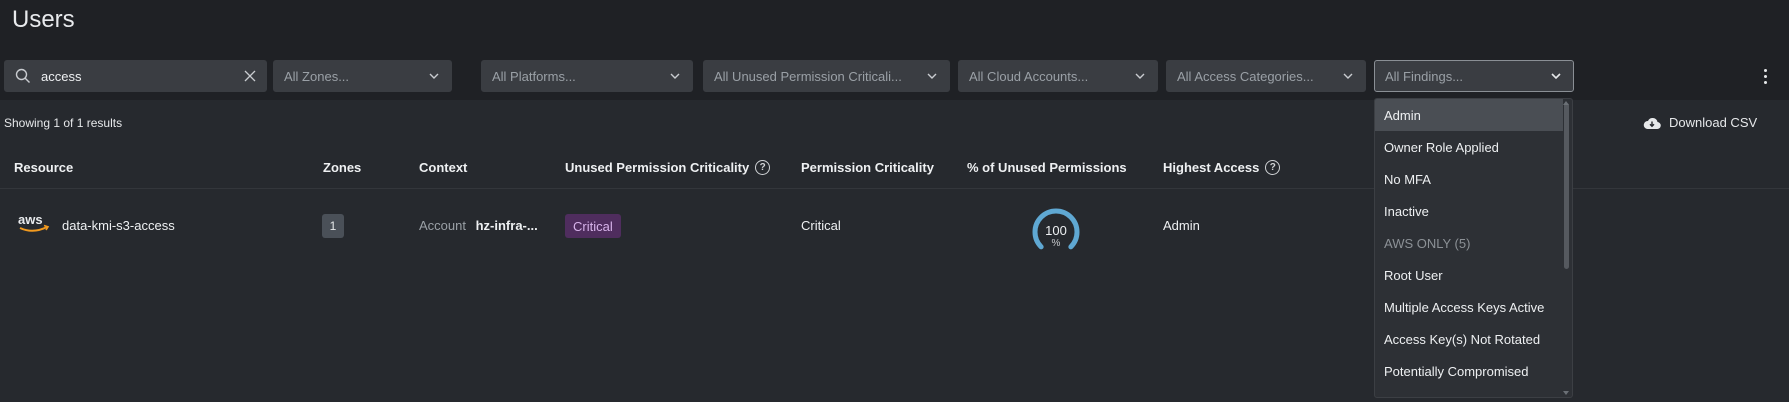  What do you see at coordinates (1181, 225) in the screenshot?
I see `highest-access: Admin` at bounding box center [1181, 225].